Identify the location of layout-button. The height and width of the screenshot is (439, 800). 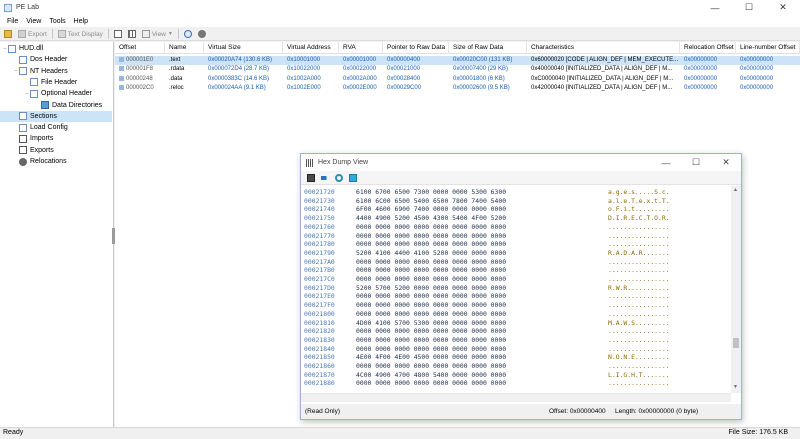
(119, 34).